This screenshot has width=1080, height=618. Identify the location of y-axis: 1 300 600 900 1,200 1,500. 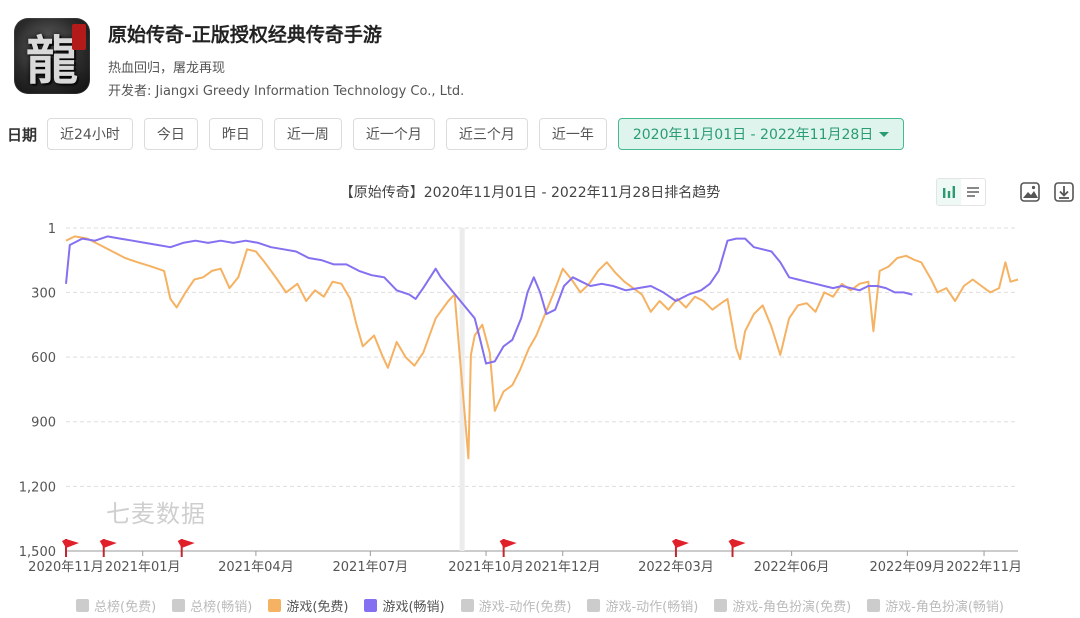
(37, 391).